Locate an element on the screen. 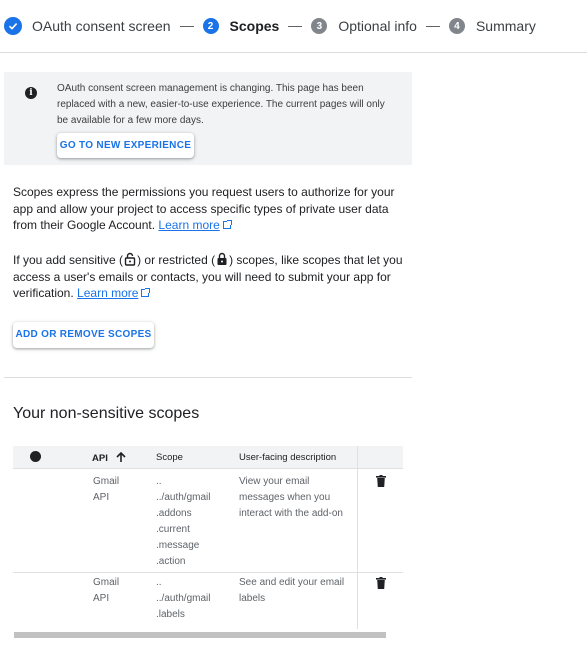  select-all-indicator is located at coordinates (35, 456).